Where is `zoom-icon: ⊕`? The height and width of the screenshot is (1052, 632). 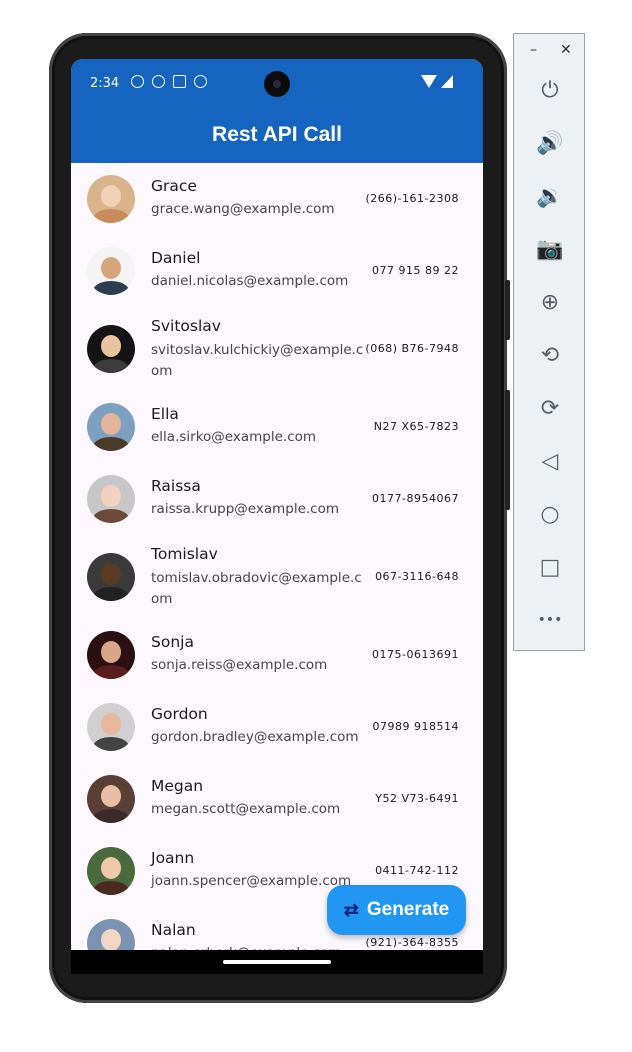
zoom-icon: ⊕ is located at coordinates (550, 302).